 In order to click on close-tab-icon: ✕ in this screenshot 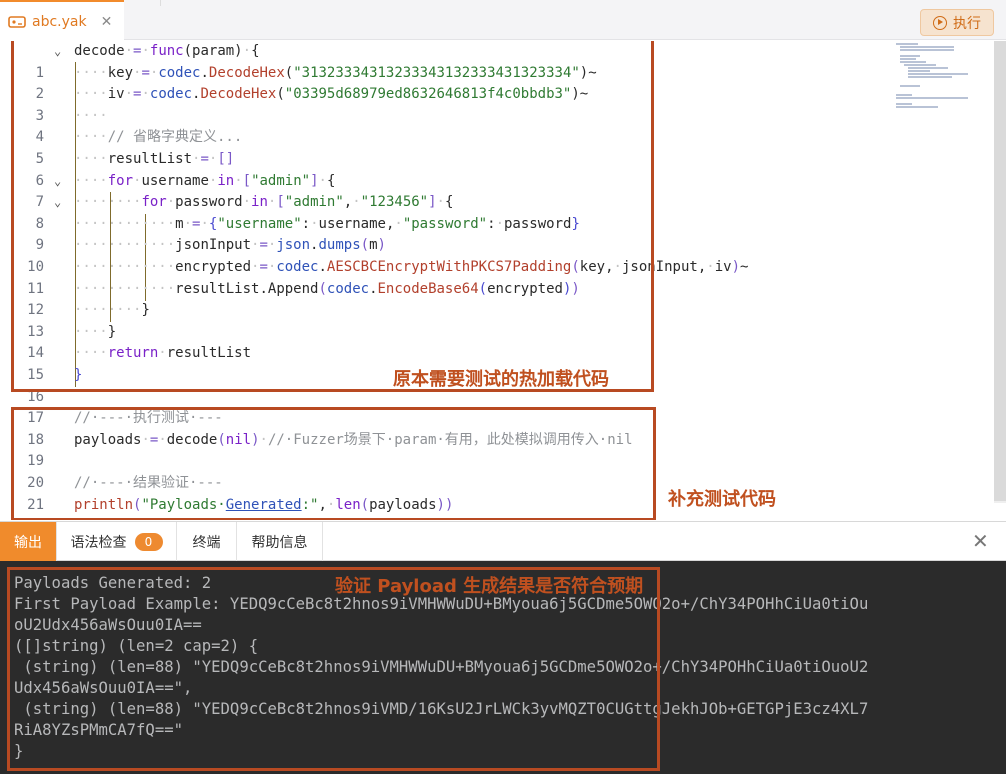, I will do `click(107, 22)`.